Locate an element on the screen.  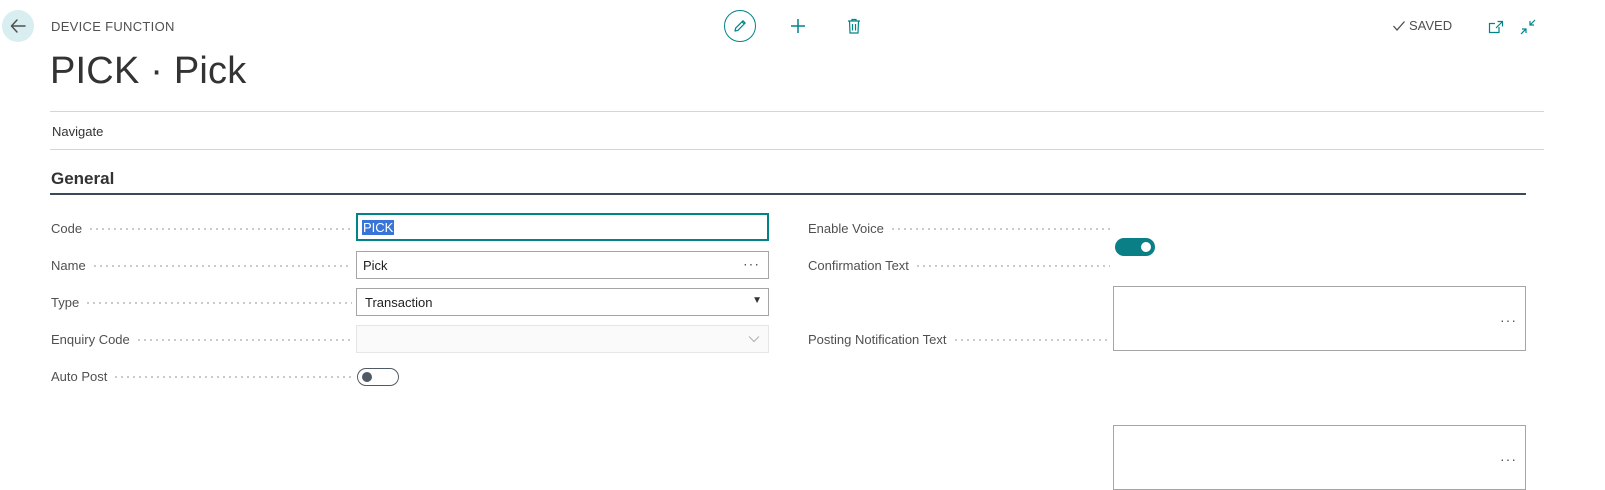
collapse-button is located at coordinates (1528, 27).